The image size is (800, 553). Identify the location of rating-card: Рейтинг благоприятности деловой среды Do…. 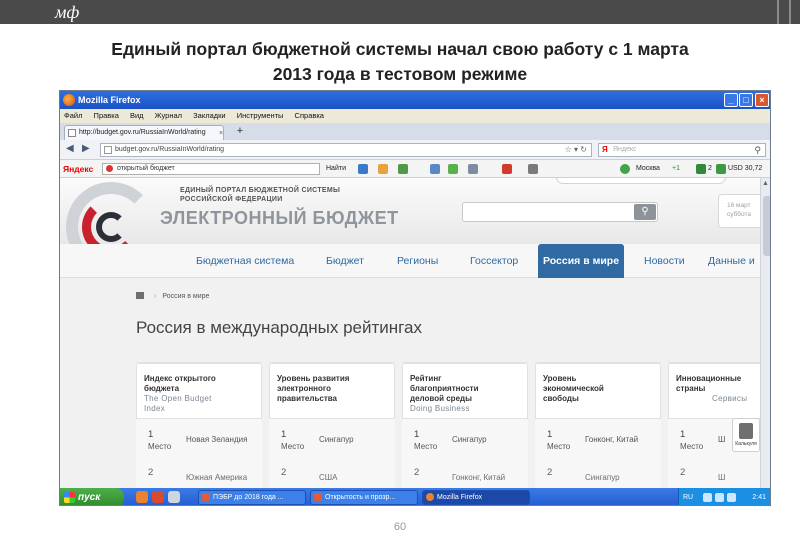
(465, 425).